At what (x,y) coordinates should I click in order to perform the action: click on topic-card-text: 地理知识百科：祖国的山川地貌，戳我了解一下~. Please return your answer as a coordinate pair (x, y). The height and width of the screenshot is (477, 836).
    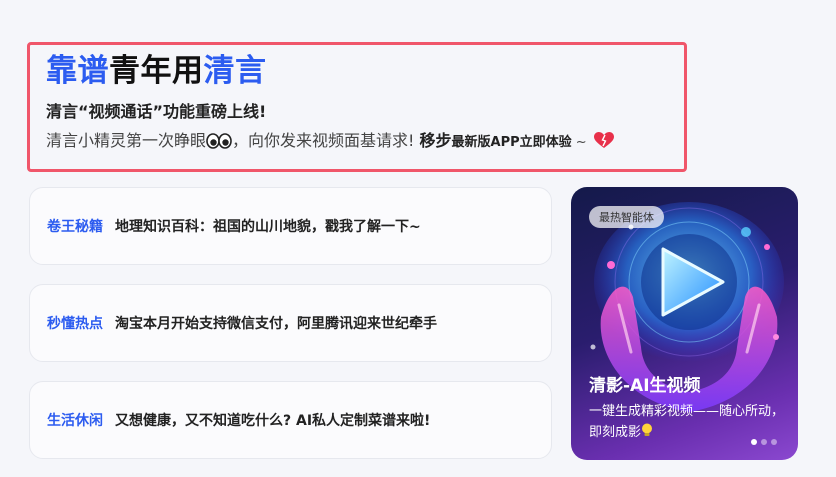
    Looking at the image, I should click on (268, 227).